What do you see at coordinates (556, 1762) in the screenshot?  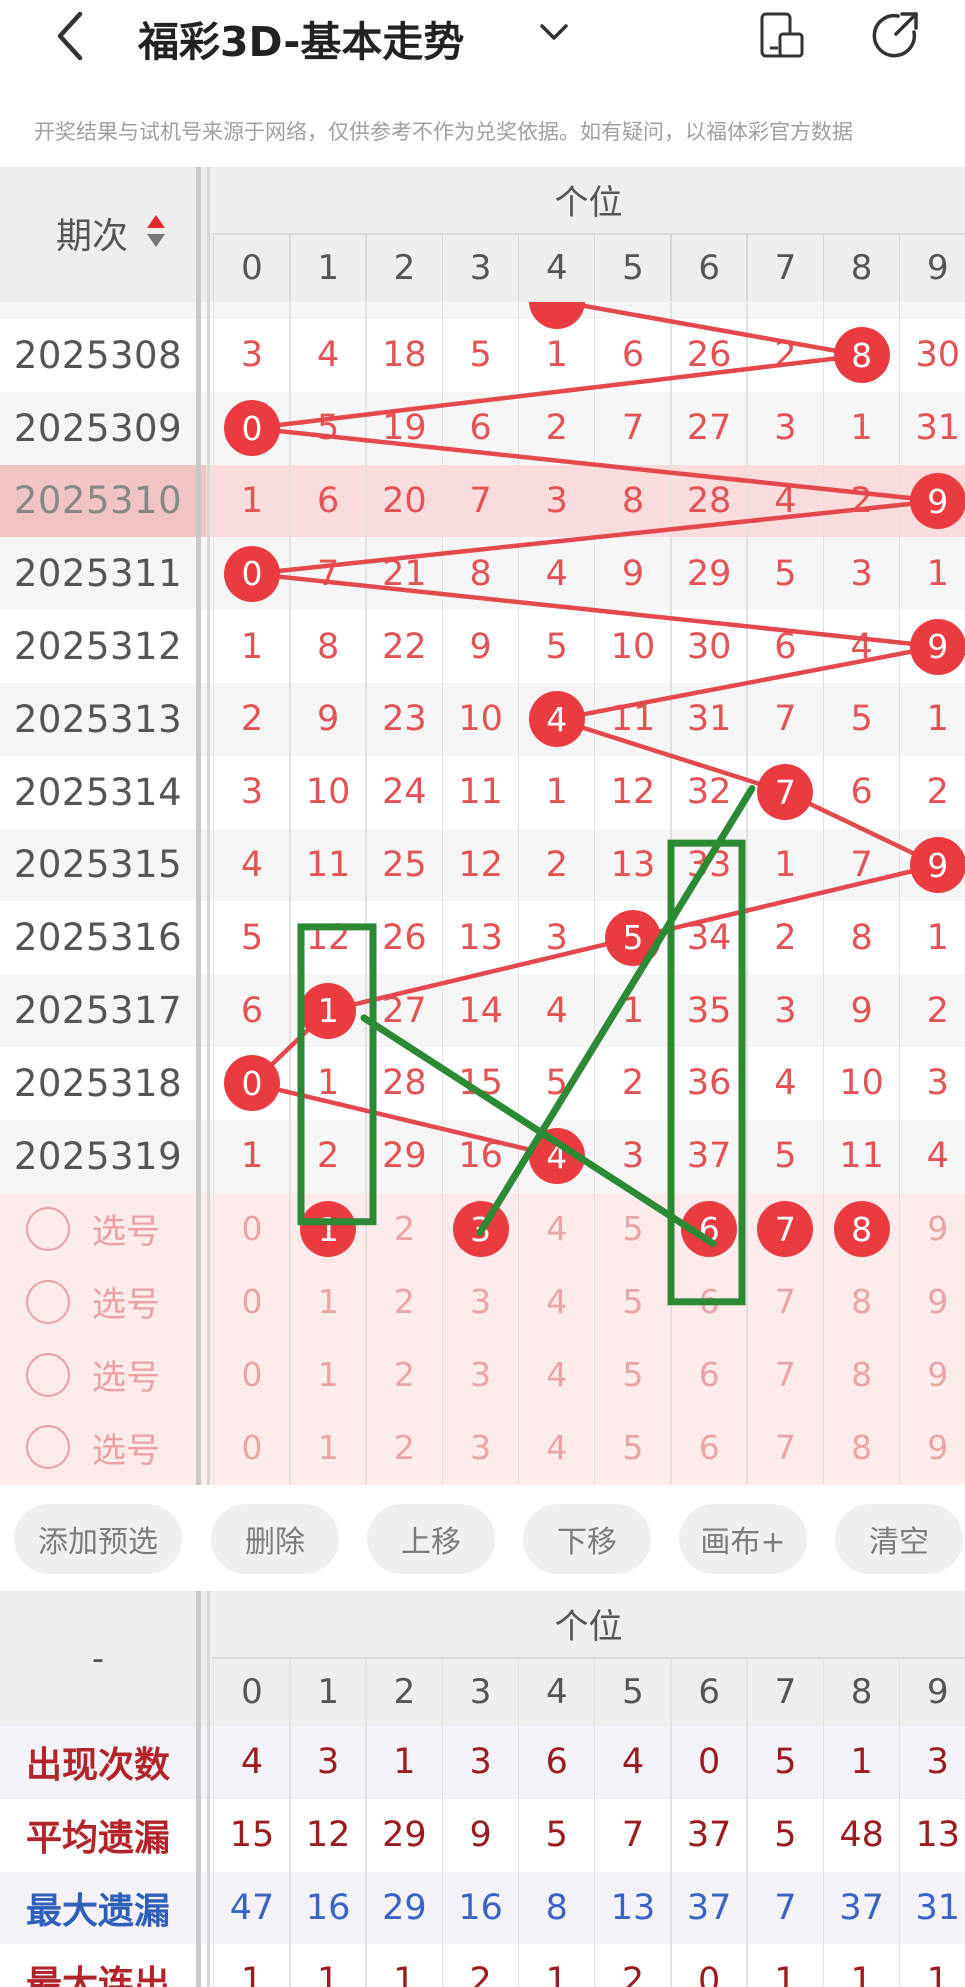 I see `stats-cell: 6` at bounding box center [556, 1762].